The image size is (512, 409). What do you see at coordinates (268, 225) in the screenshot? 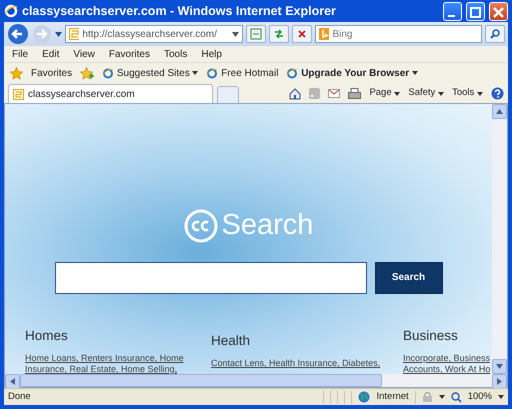
I see `logo-text: Search` at bounding box center [268, 225].